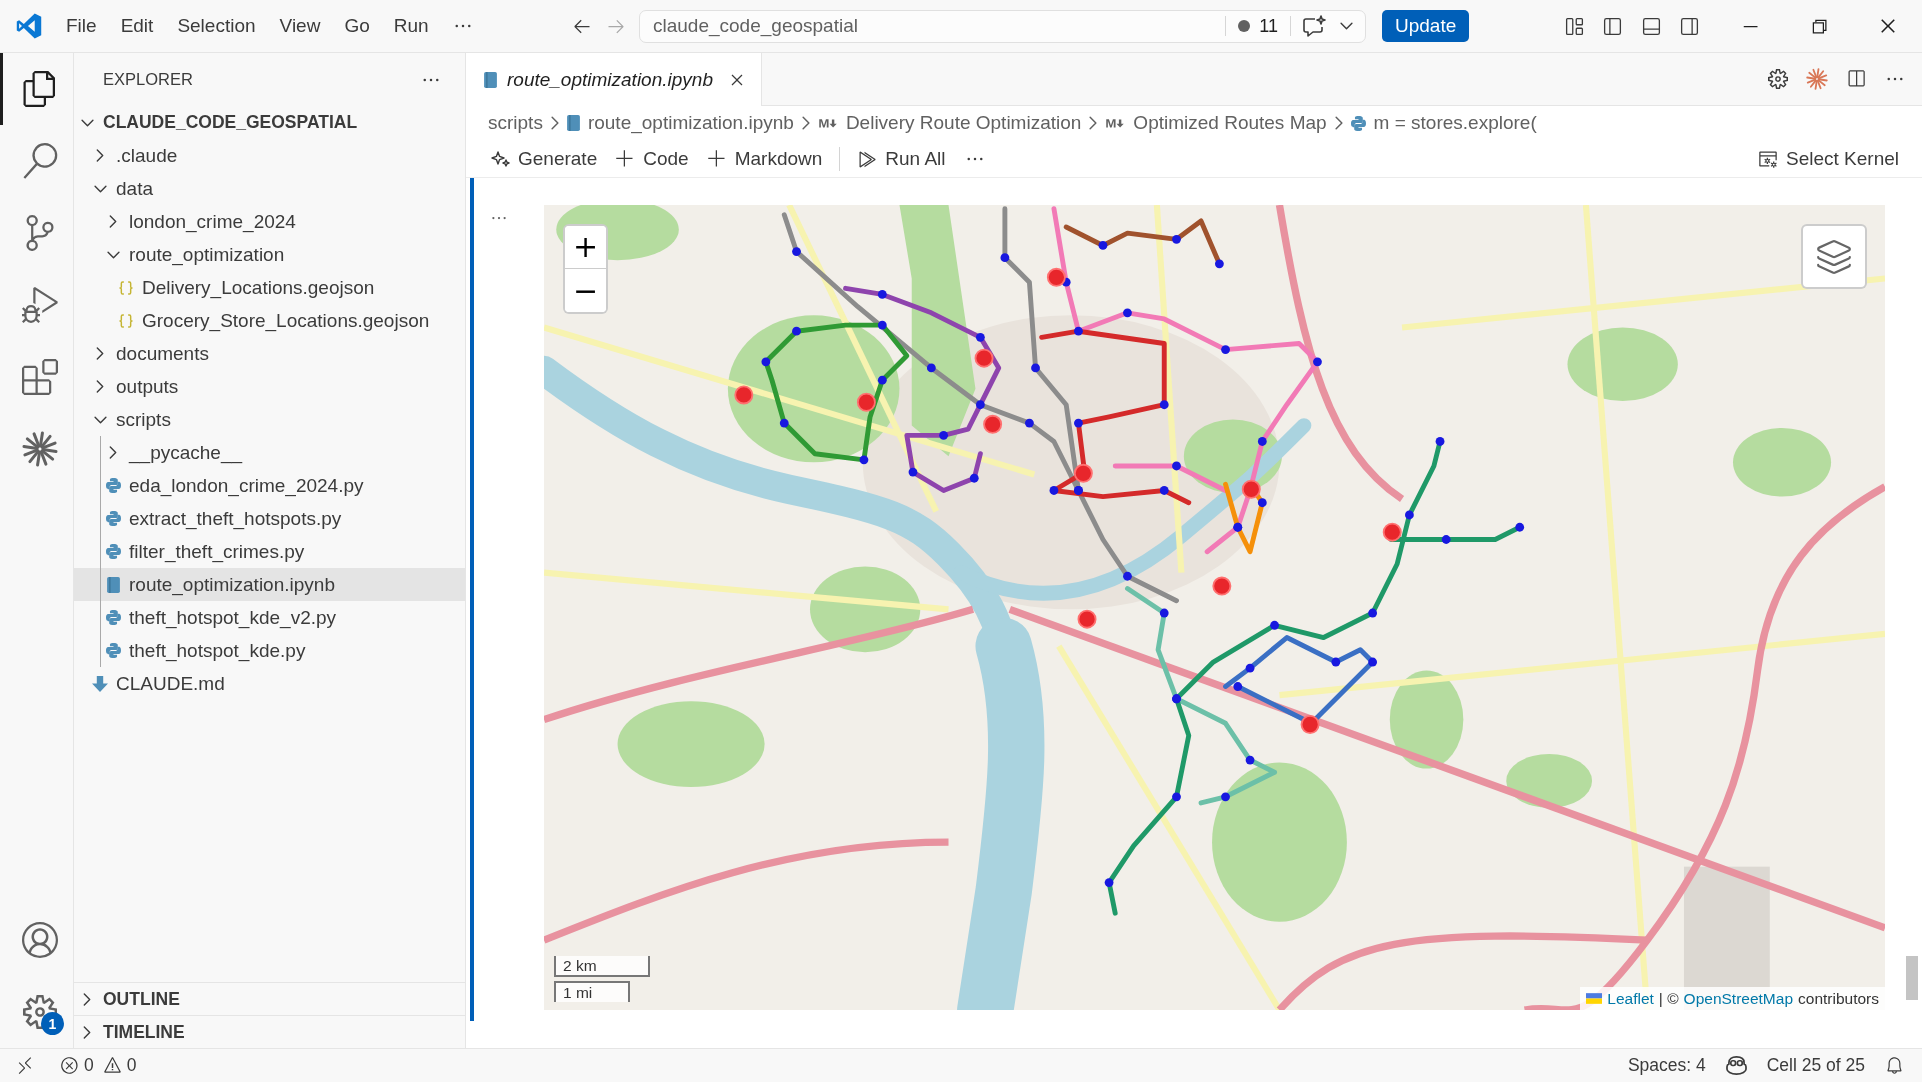  I want to click on tree-item: filter_theft_crimes.py, so click(269, 551).